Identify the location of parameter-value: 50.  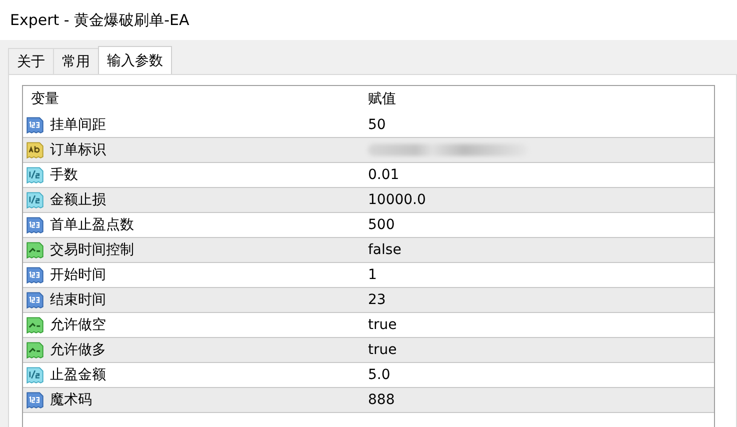
(377, 125).